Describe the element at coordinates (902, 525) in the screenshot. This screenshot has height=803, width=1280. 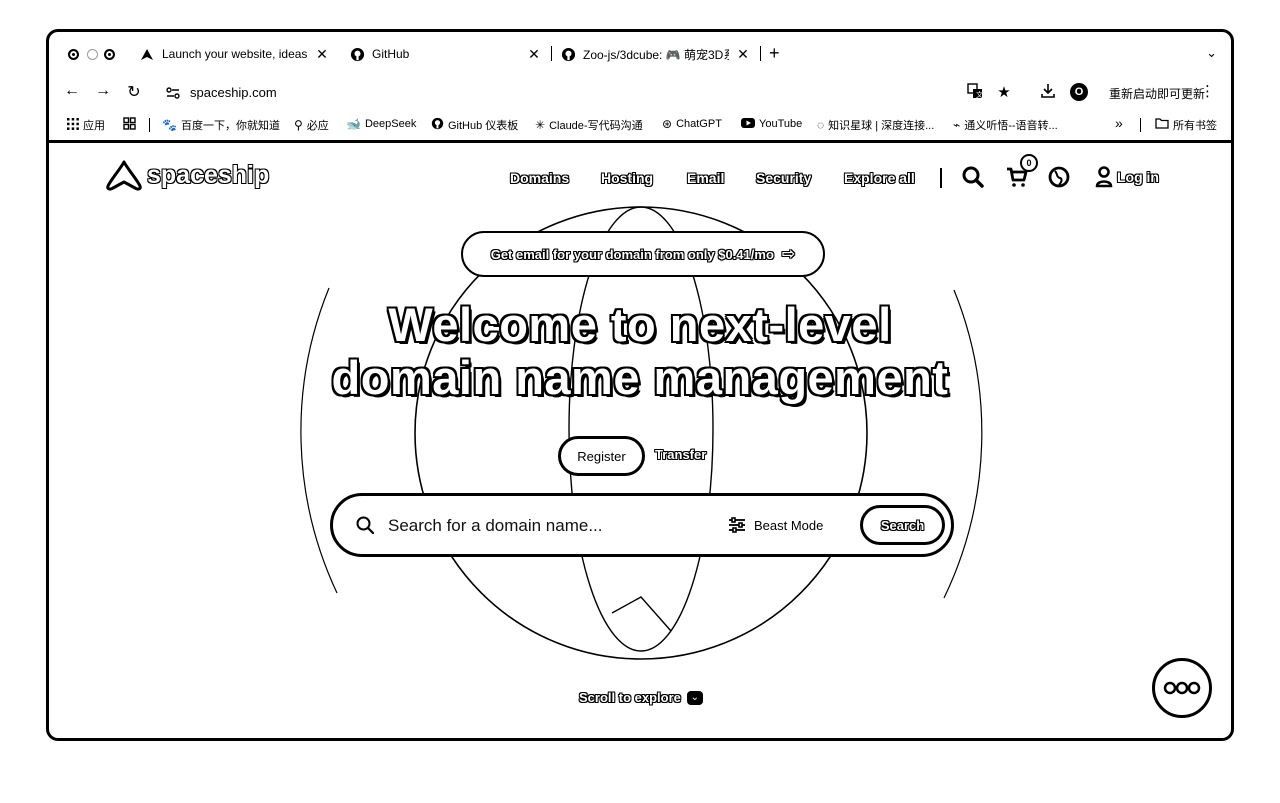
I see `search-button: Search` at that location.